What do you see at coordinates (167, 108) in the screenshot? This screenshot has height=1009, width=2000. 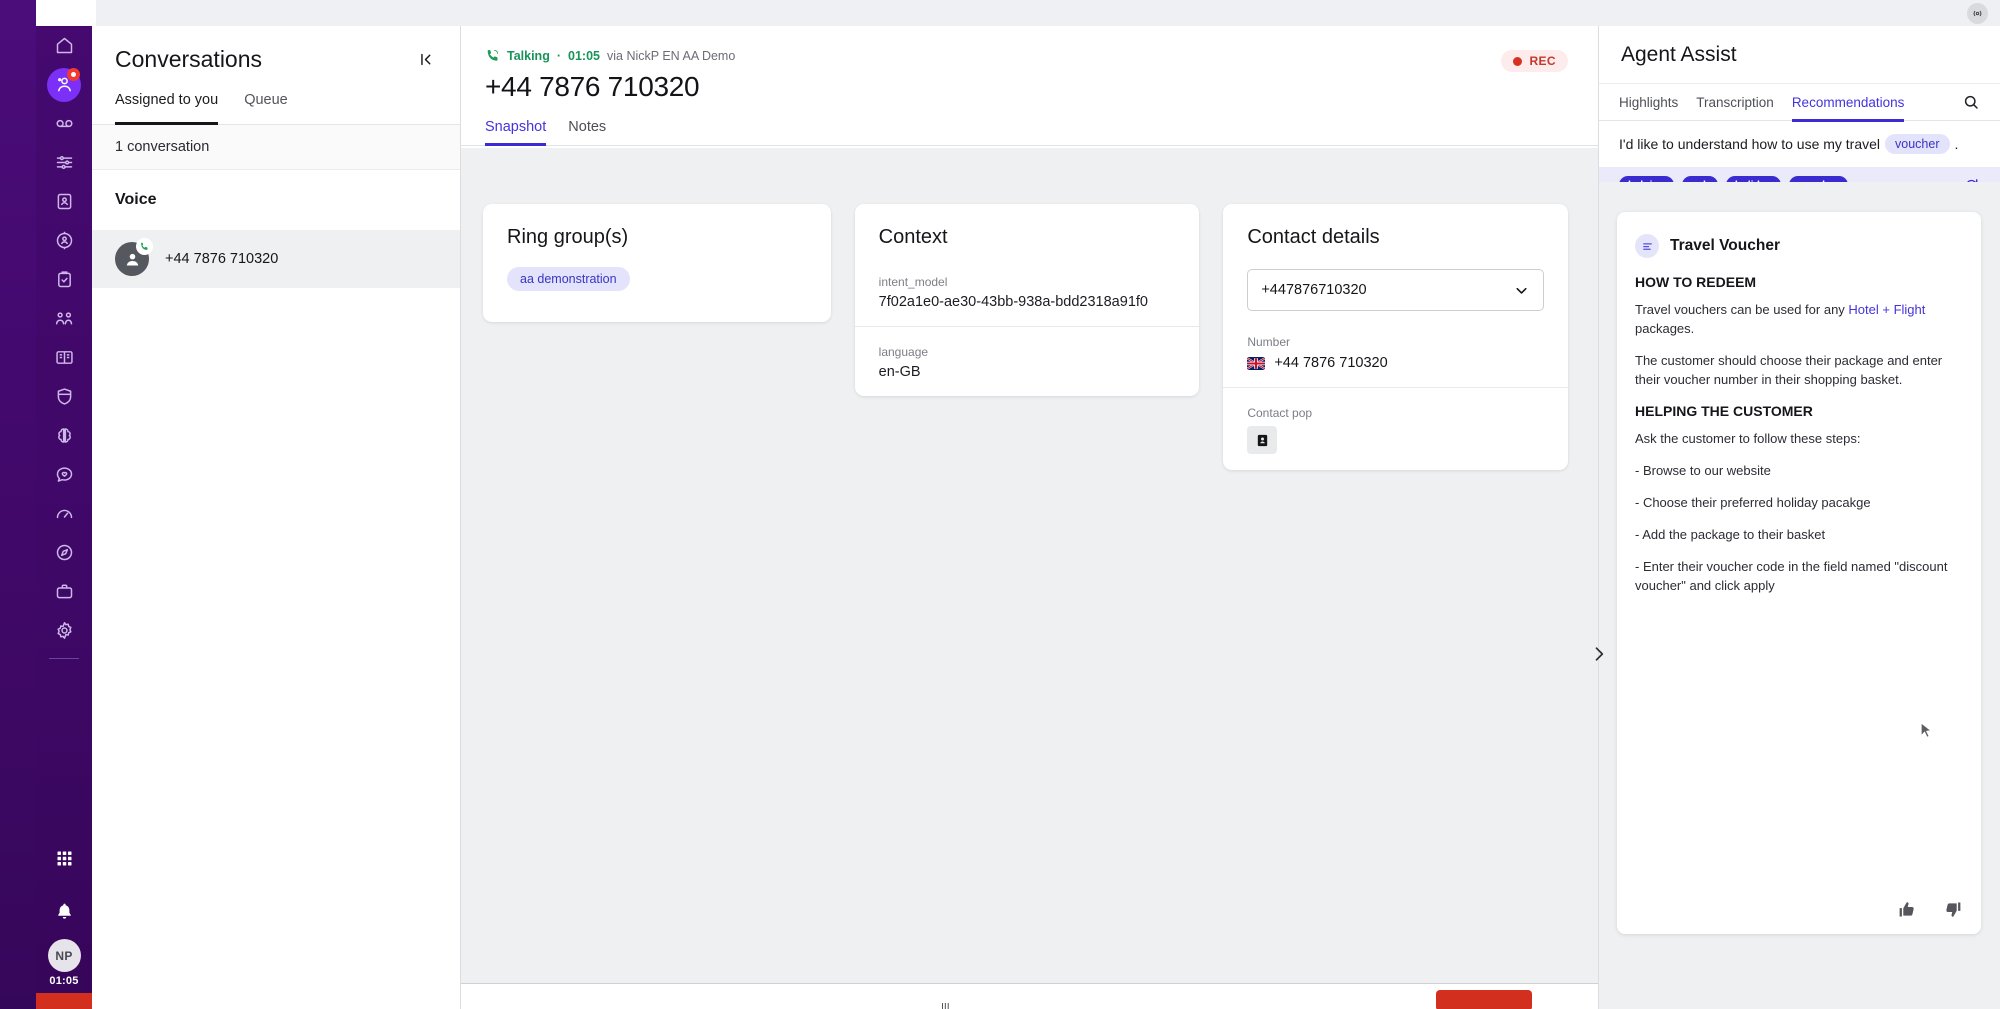 I see `tab-assigned-to-you: Assigned to you` at bounding box center [167, 108].